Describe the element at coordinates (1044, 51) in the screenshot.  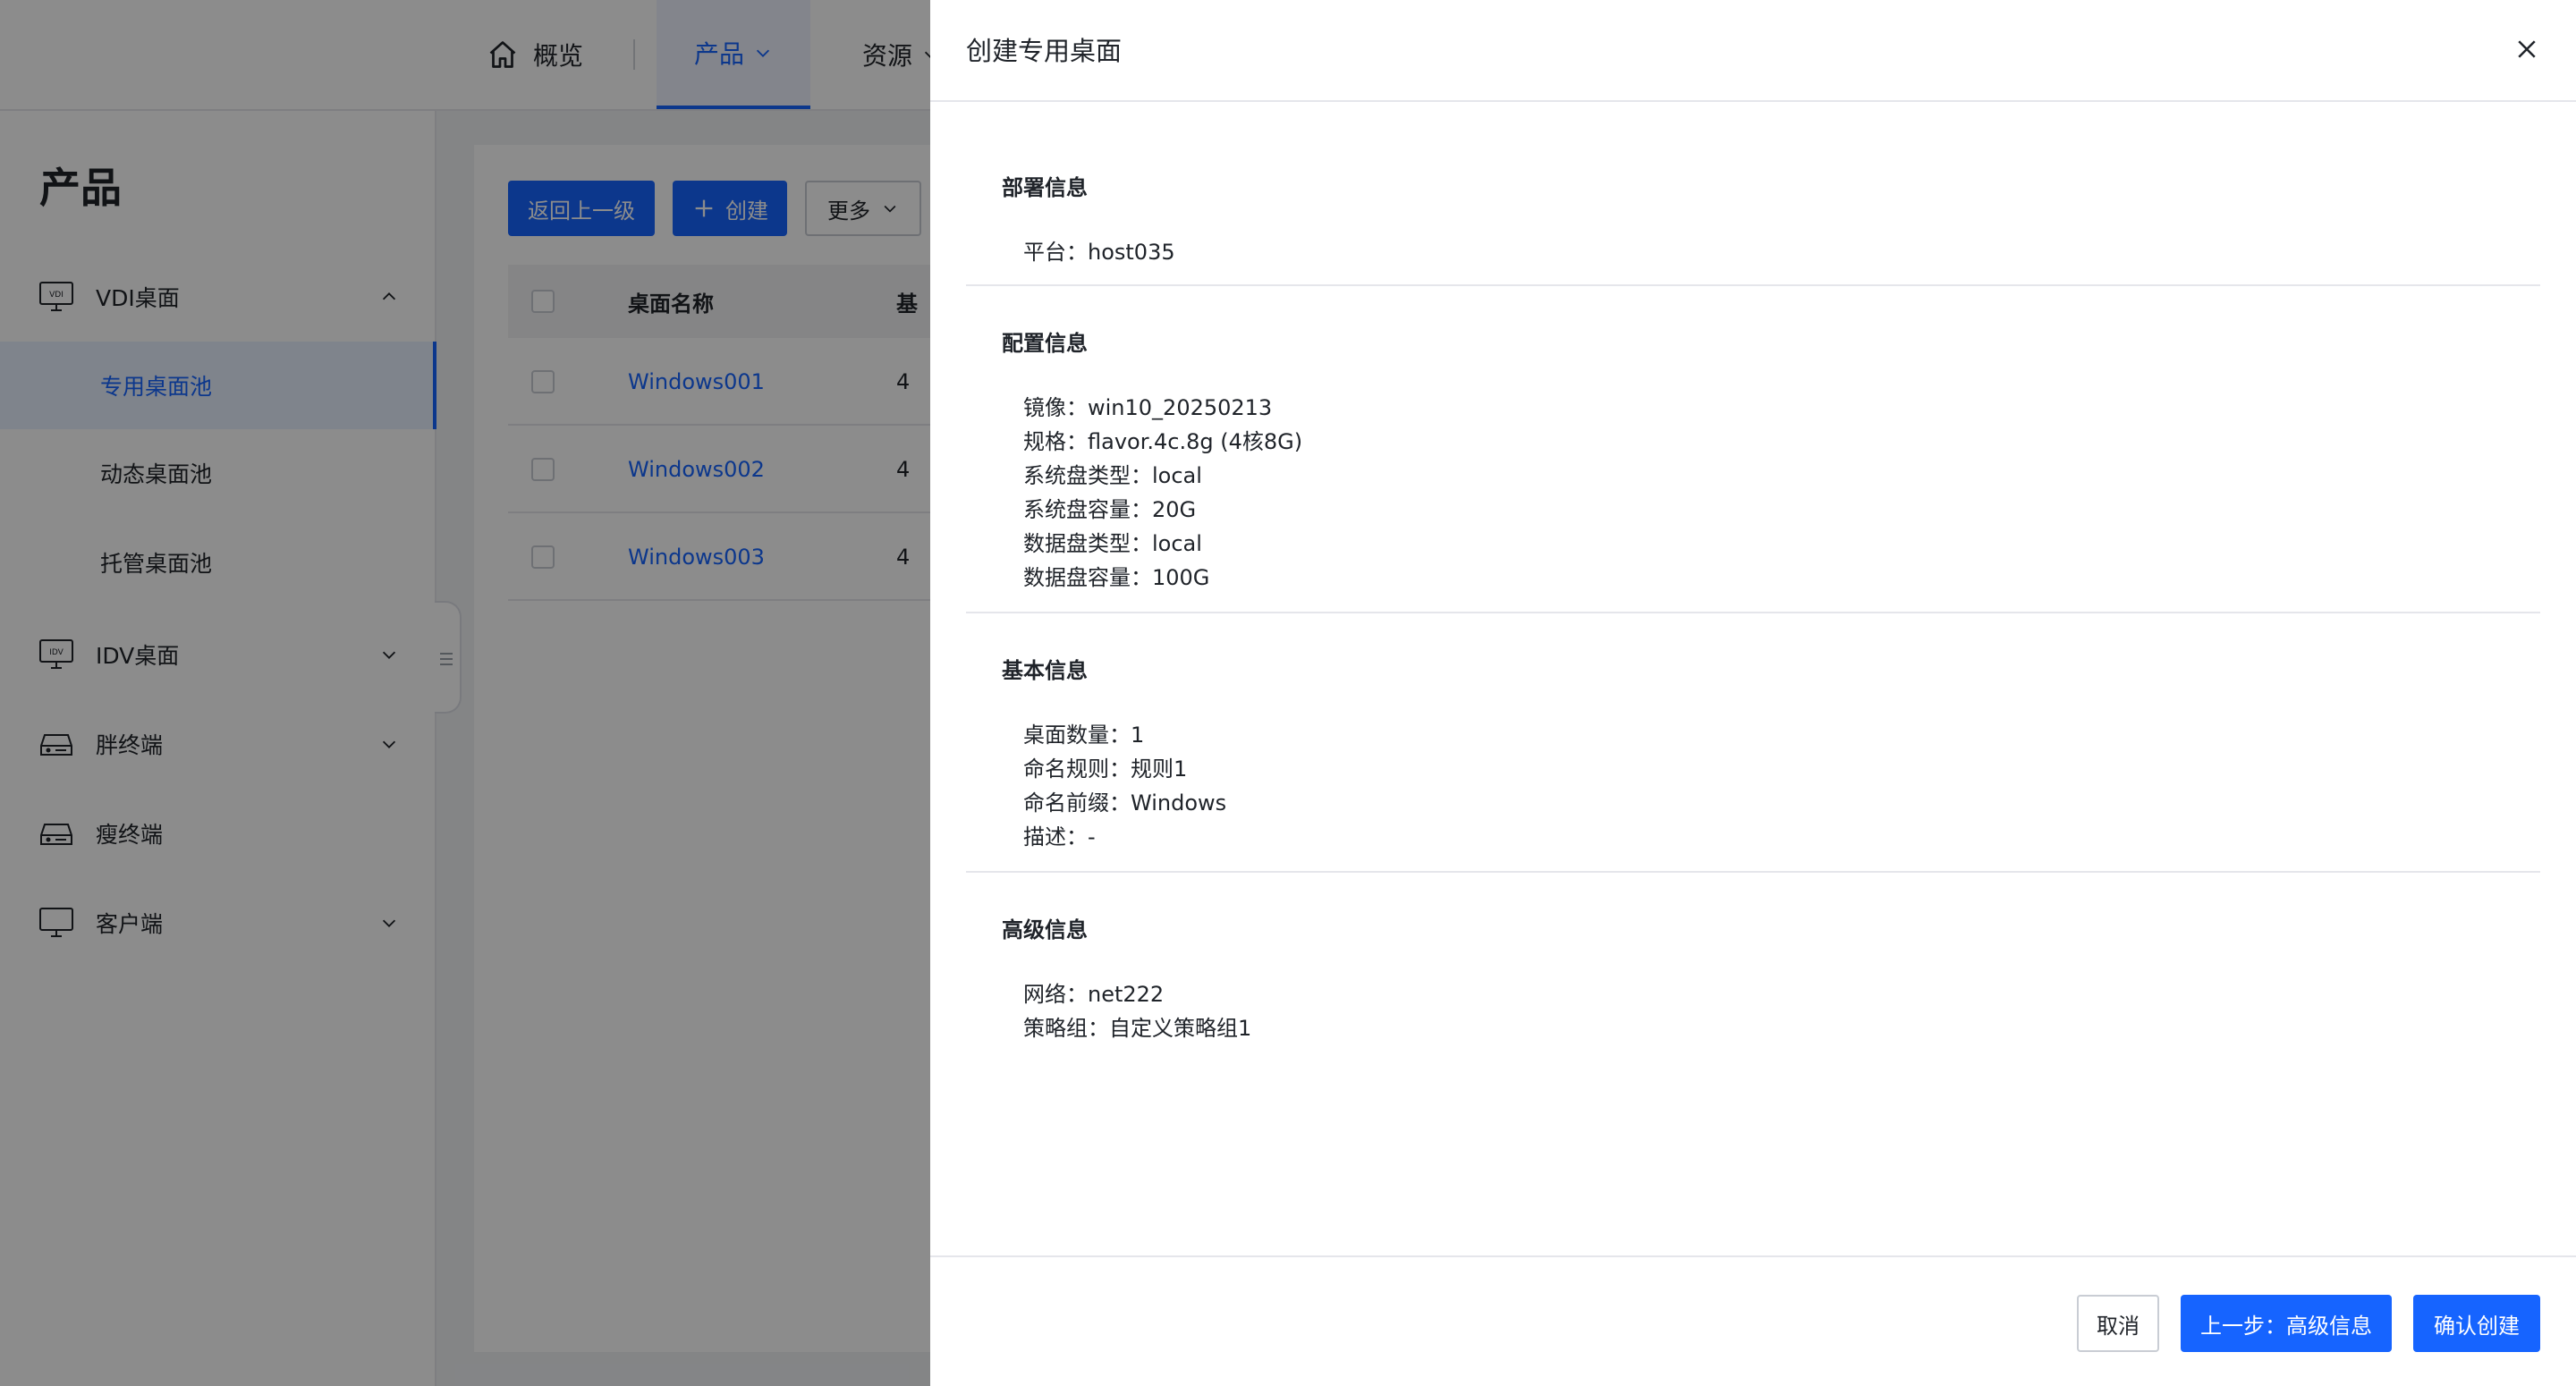
I see `drawer-title: 创建专用桌面` at that location.